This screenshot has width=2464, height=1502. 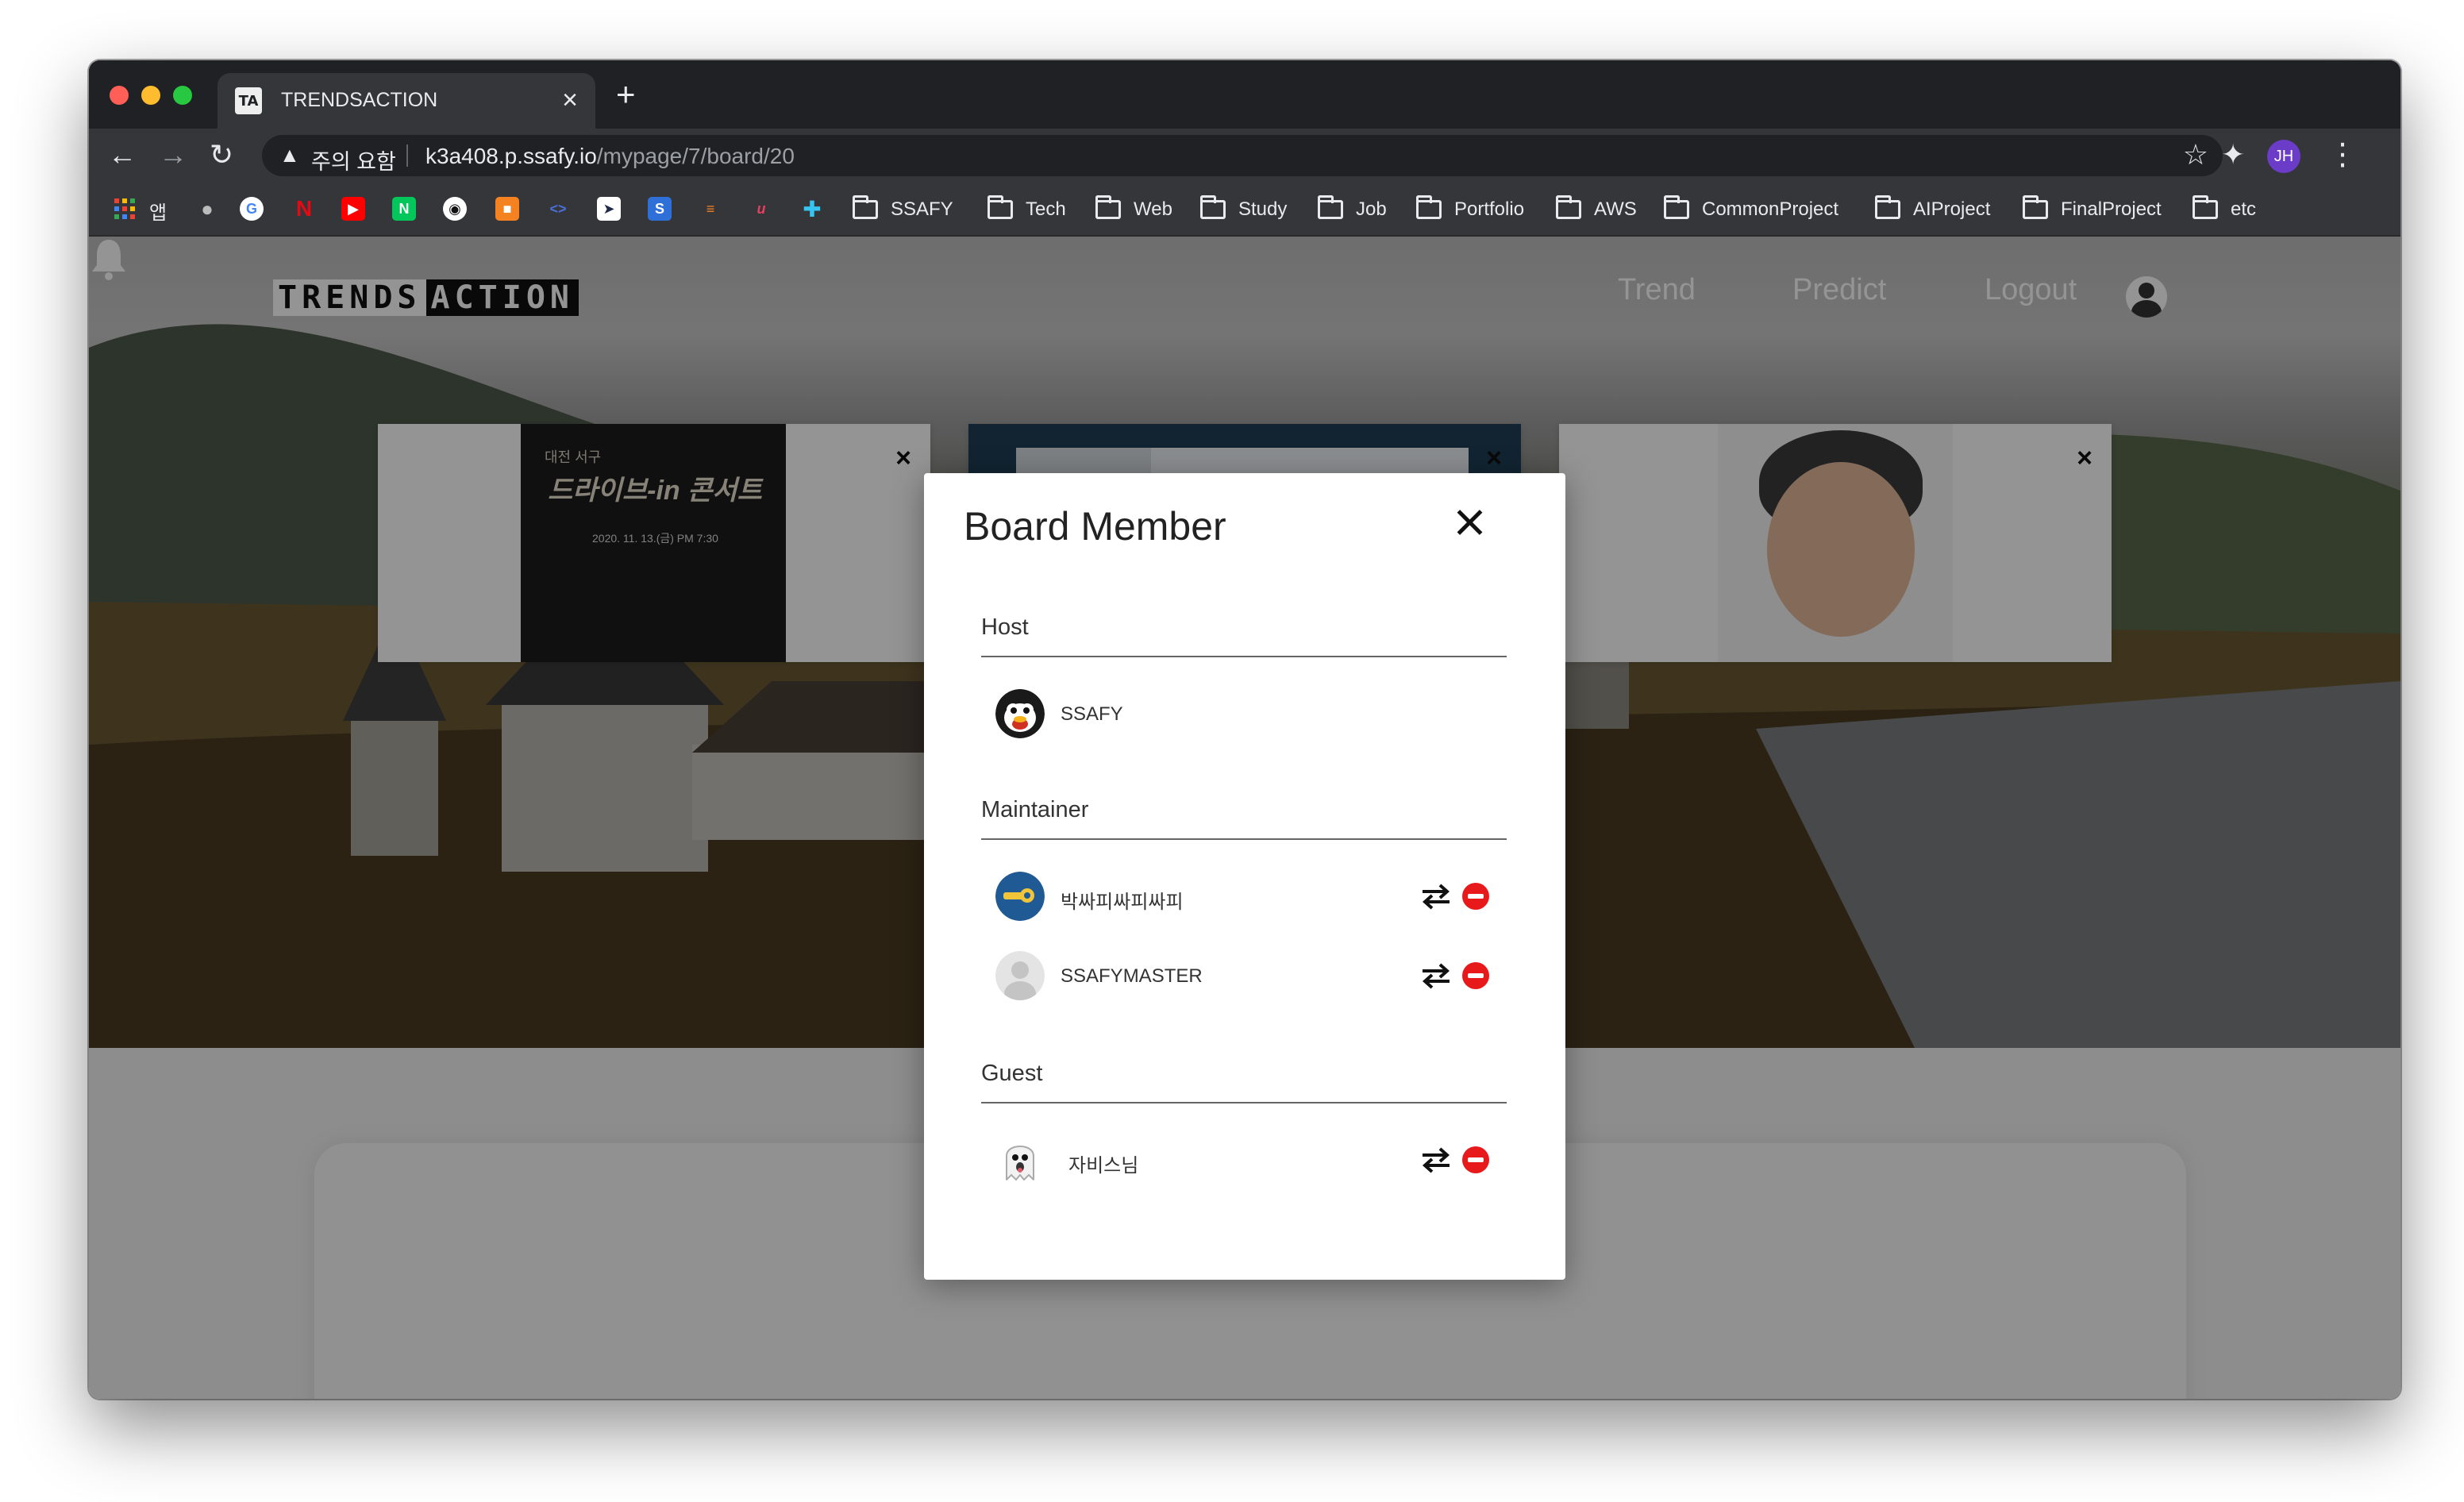 I want to click on plane-icon: ➤, so click(x=609, y=209).